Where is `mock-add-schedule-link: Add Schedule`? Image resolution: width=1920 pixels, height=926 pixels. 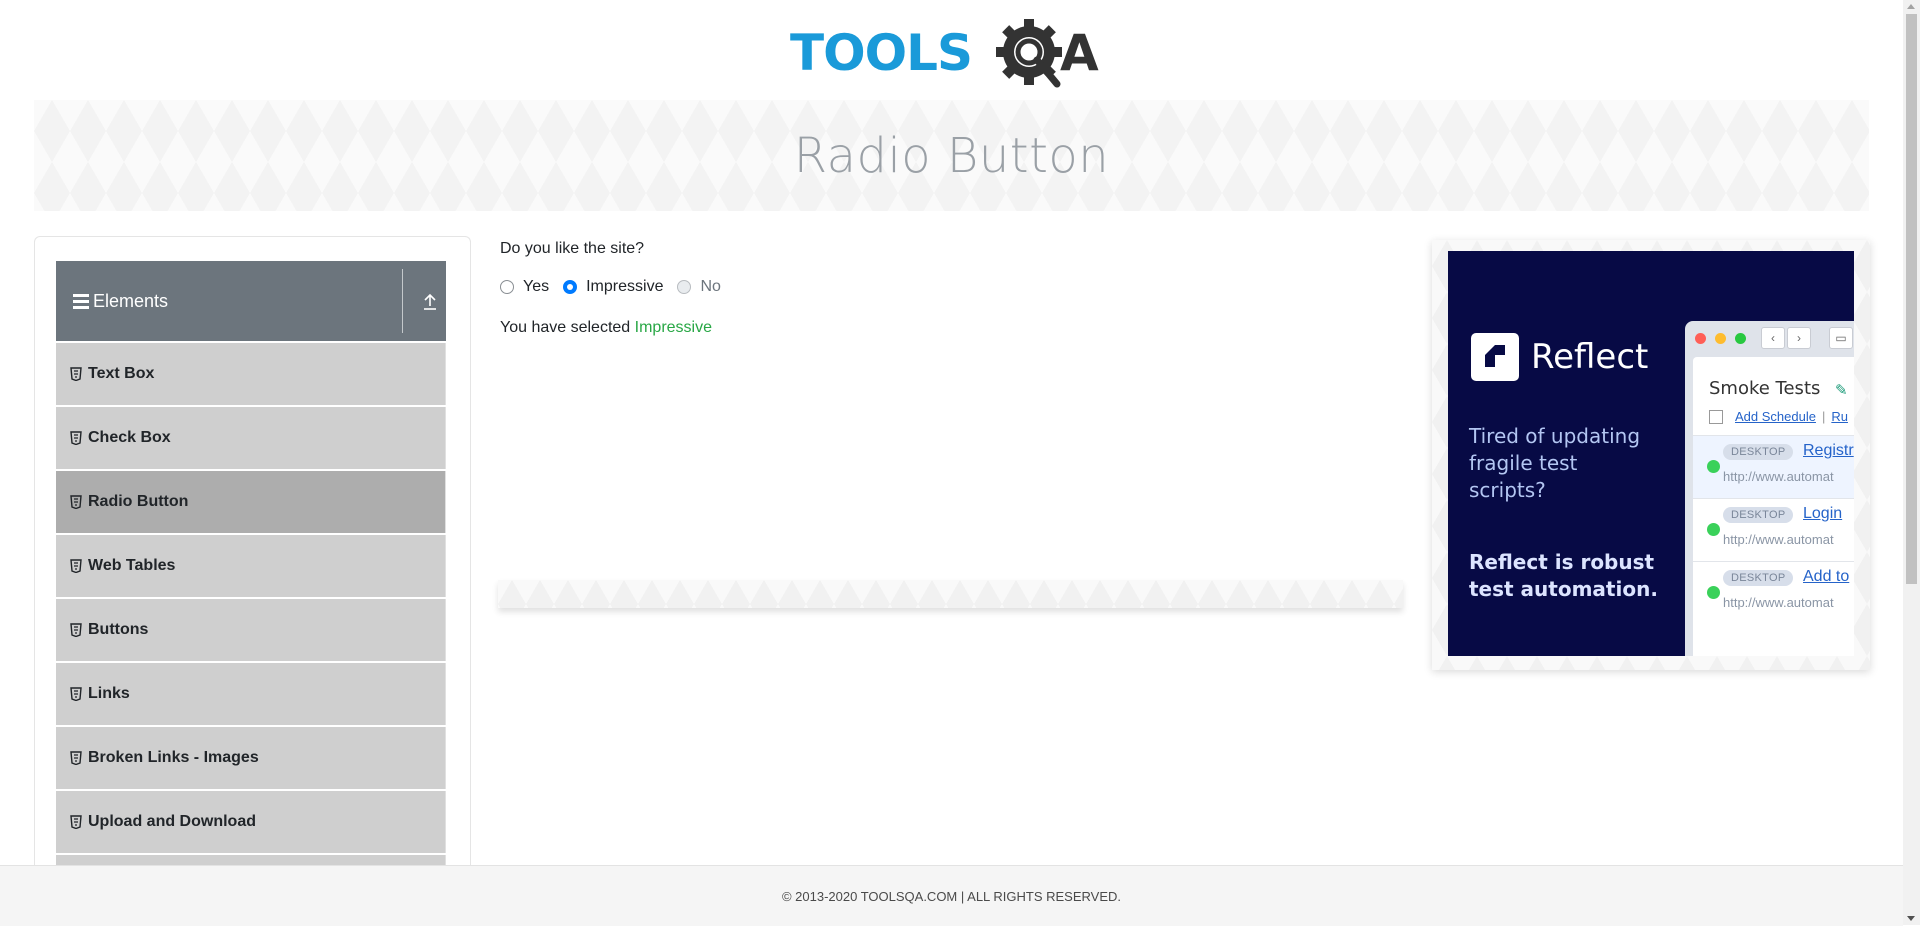 mock-add-schedule-link: Add Schedule is located at coordinates (1775, 416).